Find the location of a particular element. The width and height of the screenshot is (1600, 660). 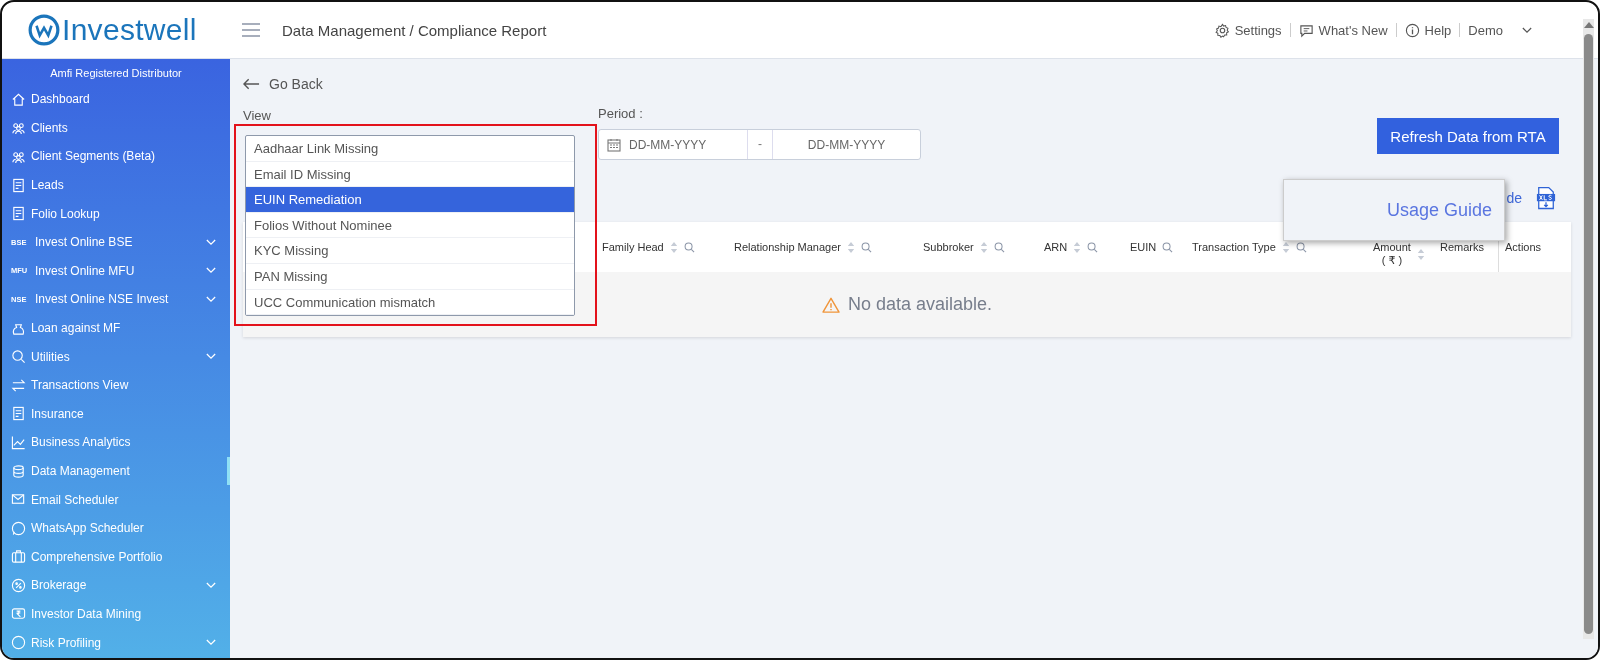

date-range-field: DD-MM-YYYY - DD-MM-YYYY is located at coordinates (759, 144).